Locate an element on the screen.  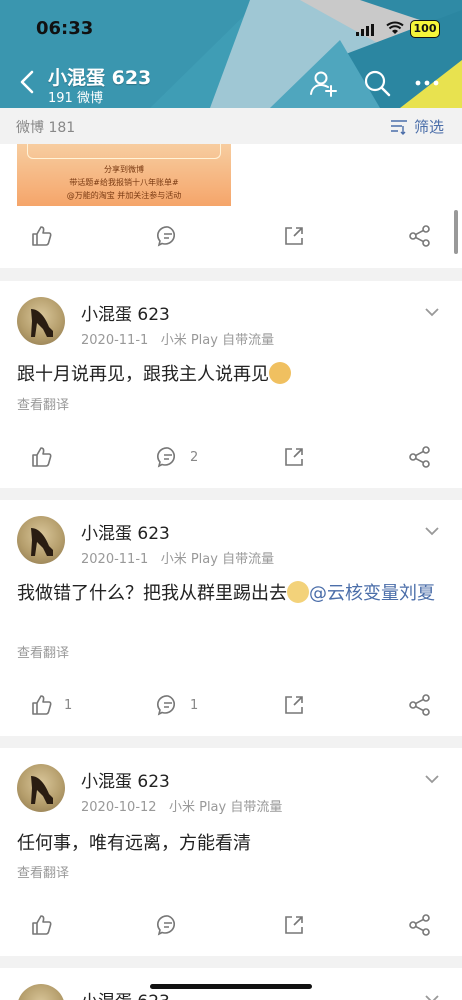
more-options-icon is located at coordinates (427, 83).